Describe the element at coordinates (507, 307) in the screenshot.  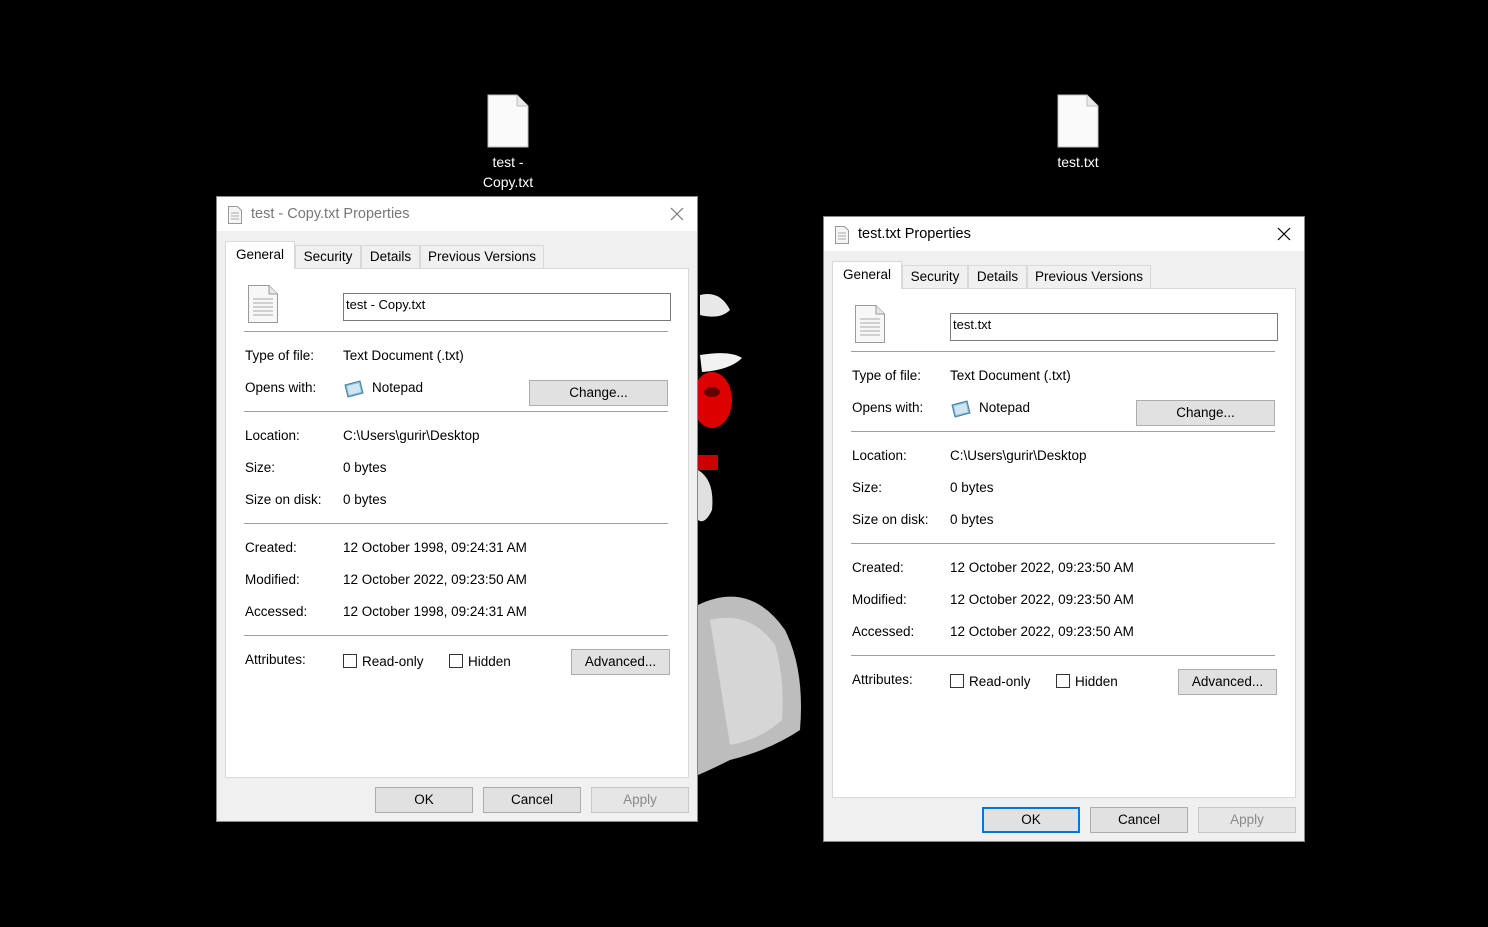
I see `file-name-input: test - Copy.txt` at that location.